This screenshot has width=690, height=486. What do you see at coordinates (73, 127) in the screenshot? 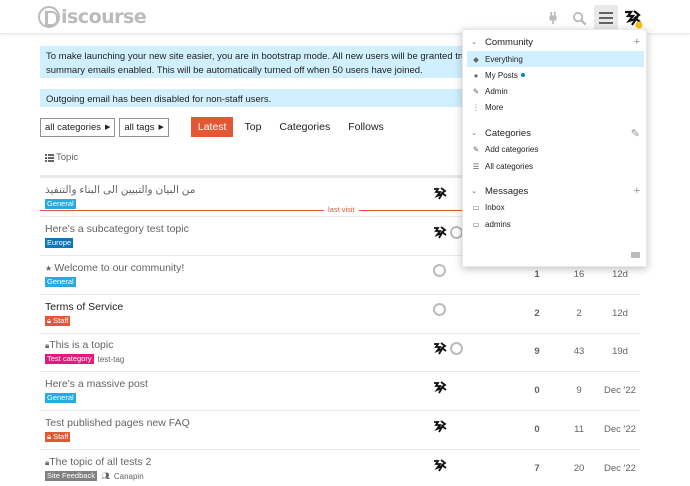
I see `categories-dropdown-label: all categories` at bounding box center [73, 127].